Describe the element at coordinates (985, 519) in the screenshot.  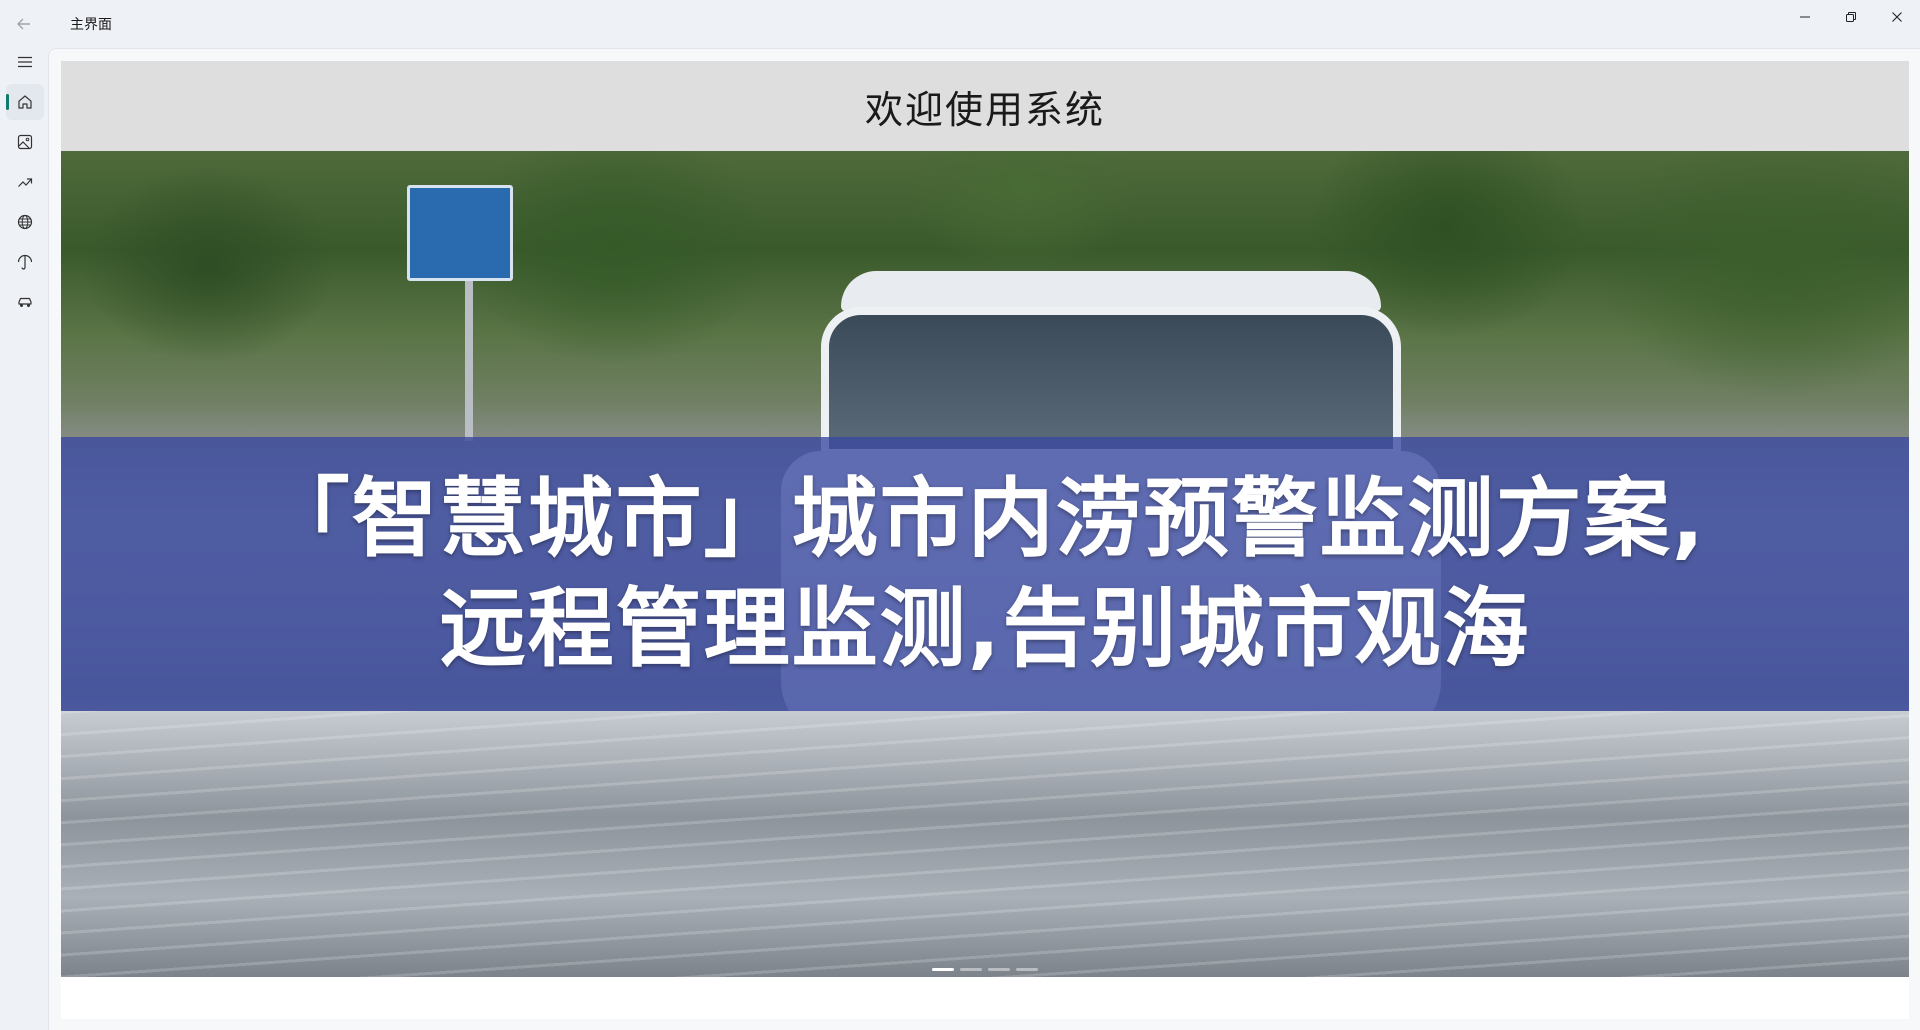
I see `banner-caption-line-1: 「智慧城市」城市内涝预警监测方案,` at that location.